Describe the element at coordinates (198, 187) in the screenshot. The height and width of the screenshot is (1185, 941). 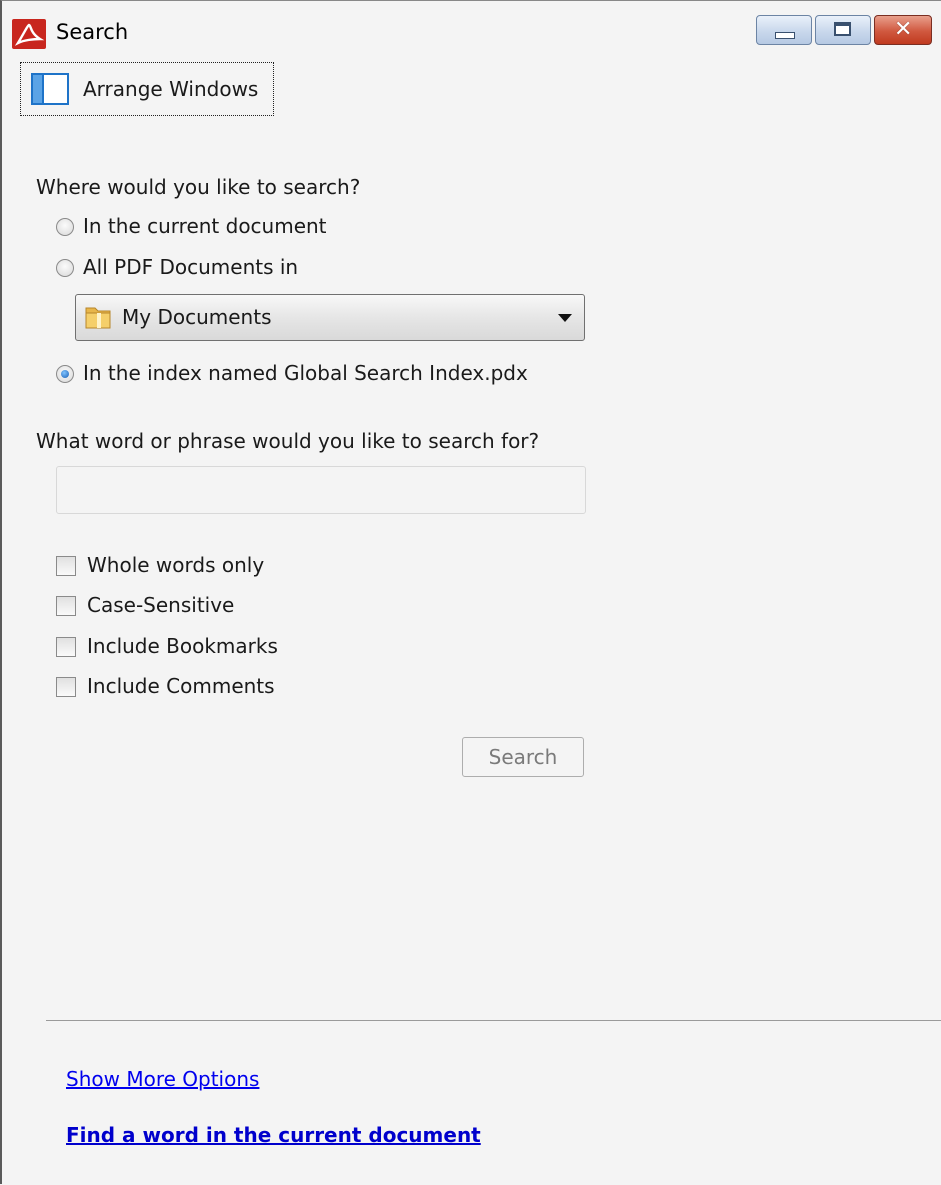
I see `where-question: Where would you like to search?` at that location.